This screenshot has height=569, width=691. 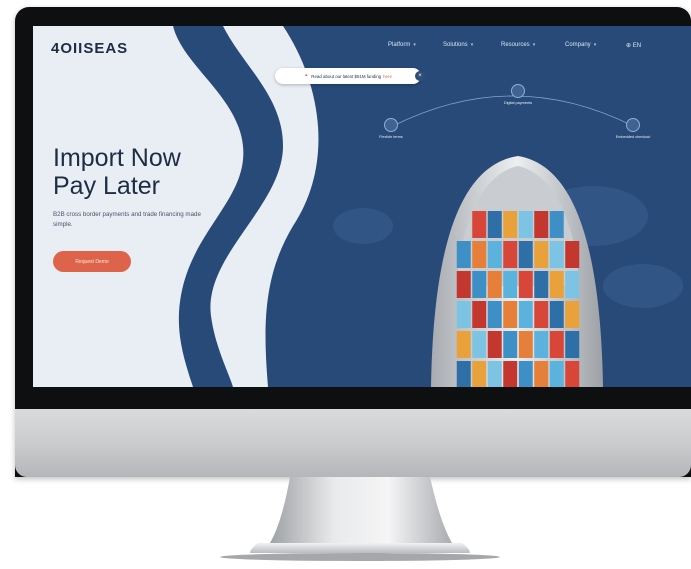 I want to click on request-demo-button: Request Demo, so click(x=92, y=261).